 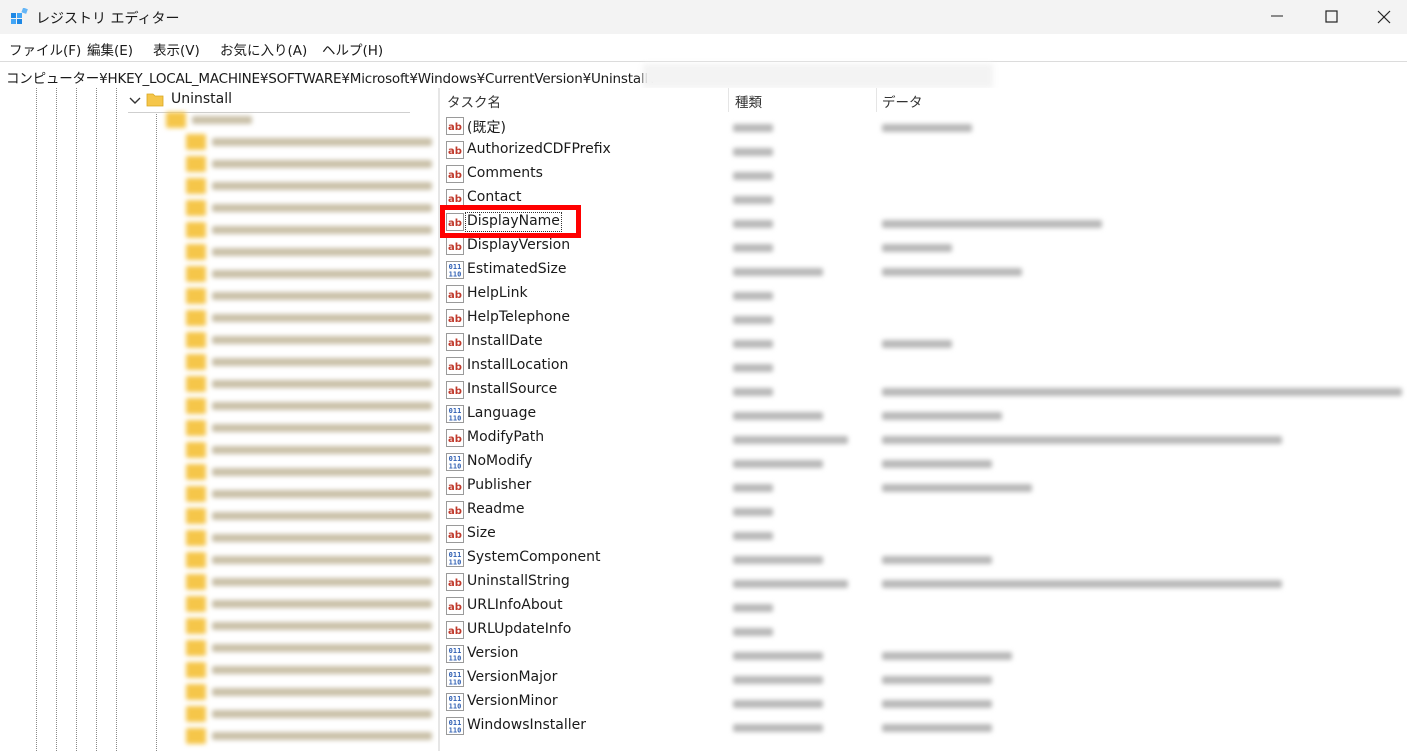 I want to click on value-row: ab Readme, so click(x=923, y=510).